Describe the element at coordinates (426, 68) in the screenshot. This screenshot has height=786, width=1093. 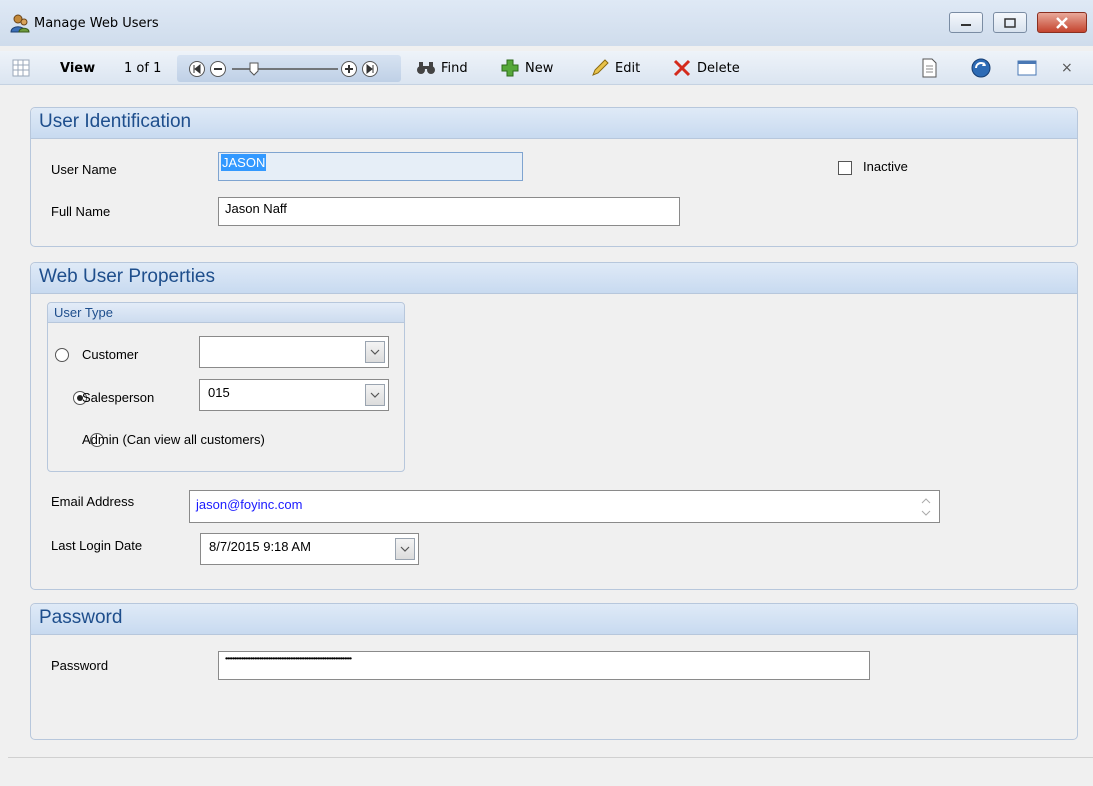
I see `binoculars-icon` at that location.